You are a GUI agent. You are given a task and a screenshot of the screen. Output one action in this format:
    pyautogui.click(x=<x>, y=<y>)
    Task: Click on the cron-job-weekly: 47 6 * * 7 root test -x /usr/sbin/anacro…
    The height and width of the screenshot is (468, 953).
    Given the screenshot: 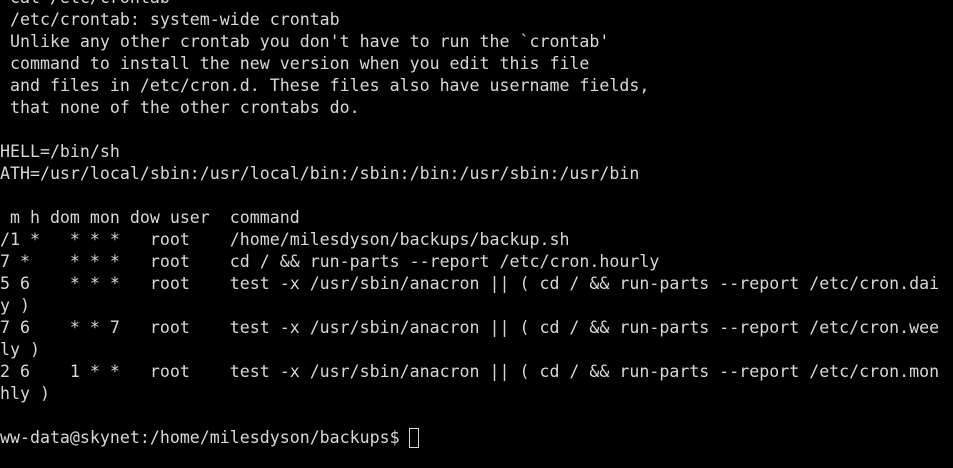 What is the action you would take?
    pyautogui.click(x=470, y=327)
    